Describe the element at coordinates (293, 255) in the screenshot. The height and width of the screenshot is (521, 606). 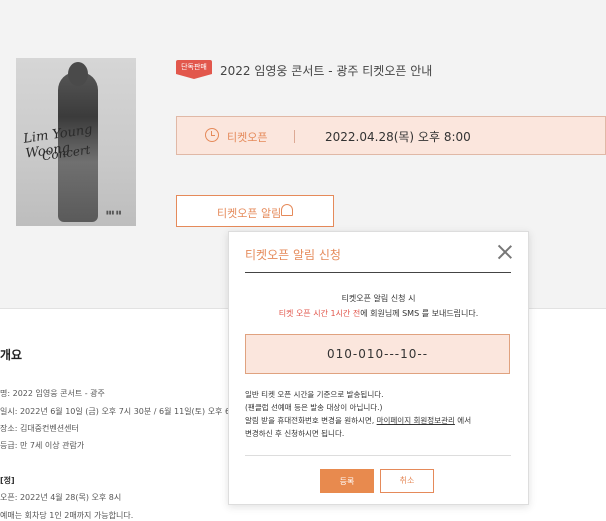
I see `modal-title: 티켓오픈 알림 신청` at that location.